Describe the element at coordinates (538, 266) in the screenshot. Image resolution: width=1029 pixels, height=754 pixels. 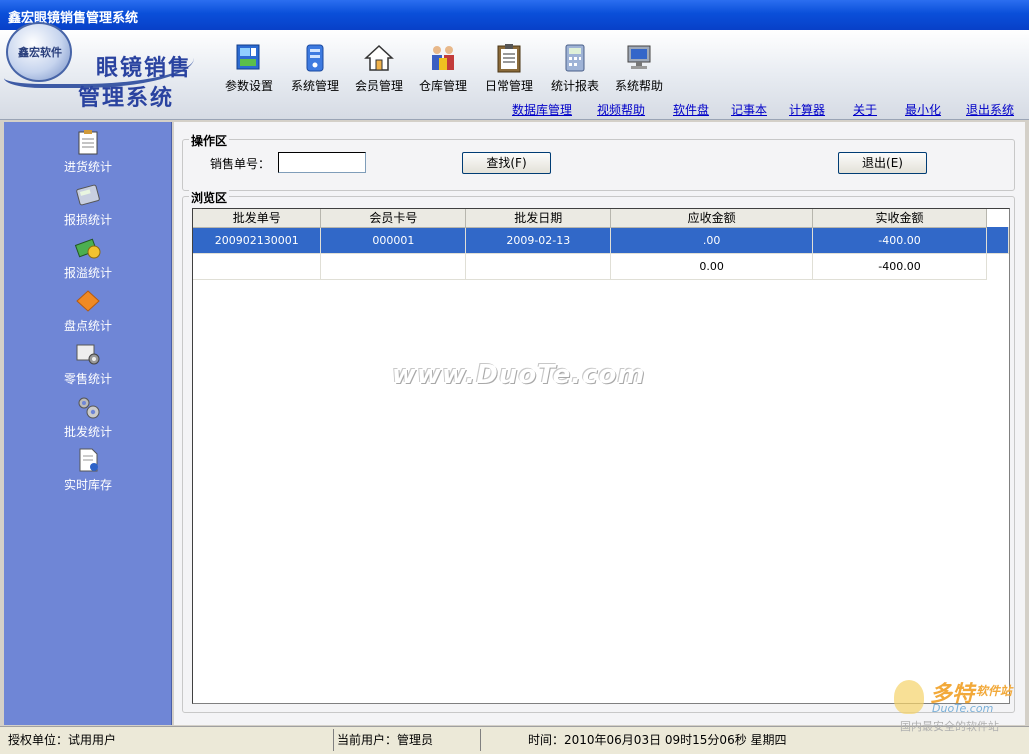
I see `cell-date` at that location.